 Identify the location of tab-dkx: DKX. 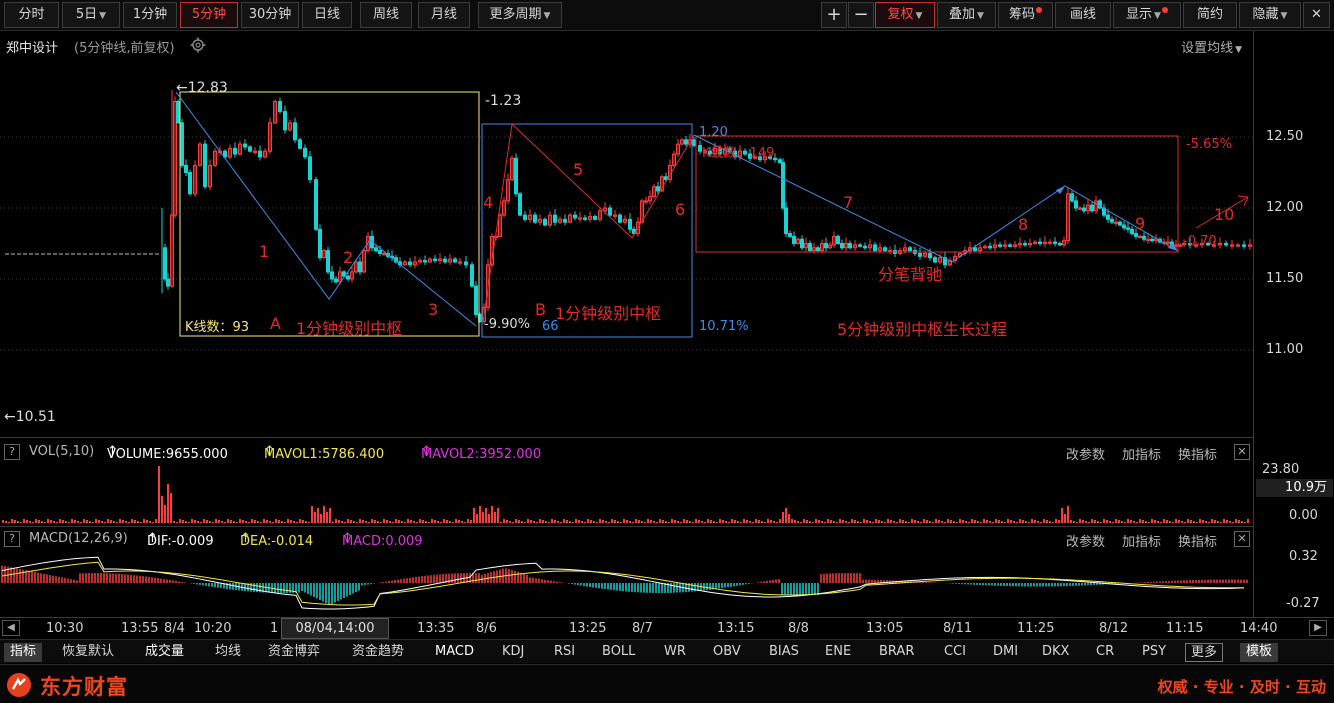
(1055, 652).